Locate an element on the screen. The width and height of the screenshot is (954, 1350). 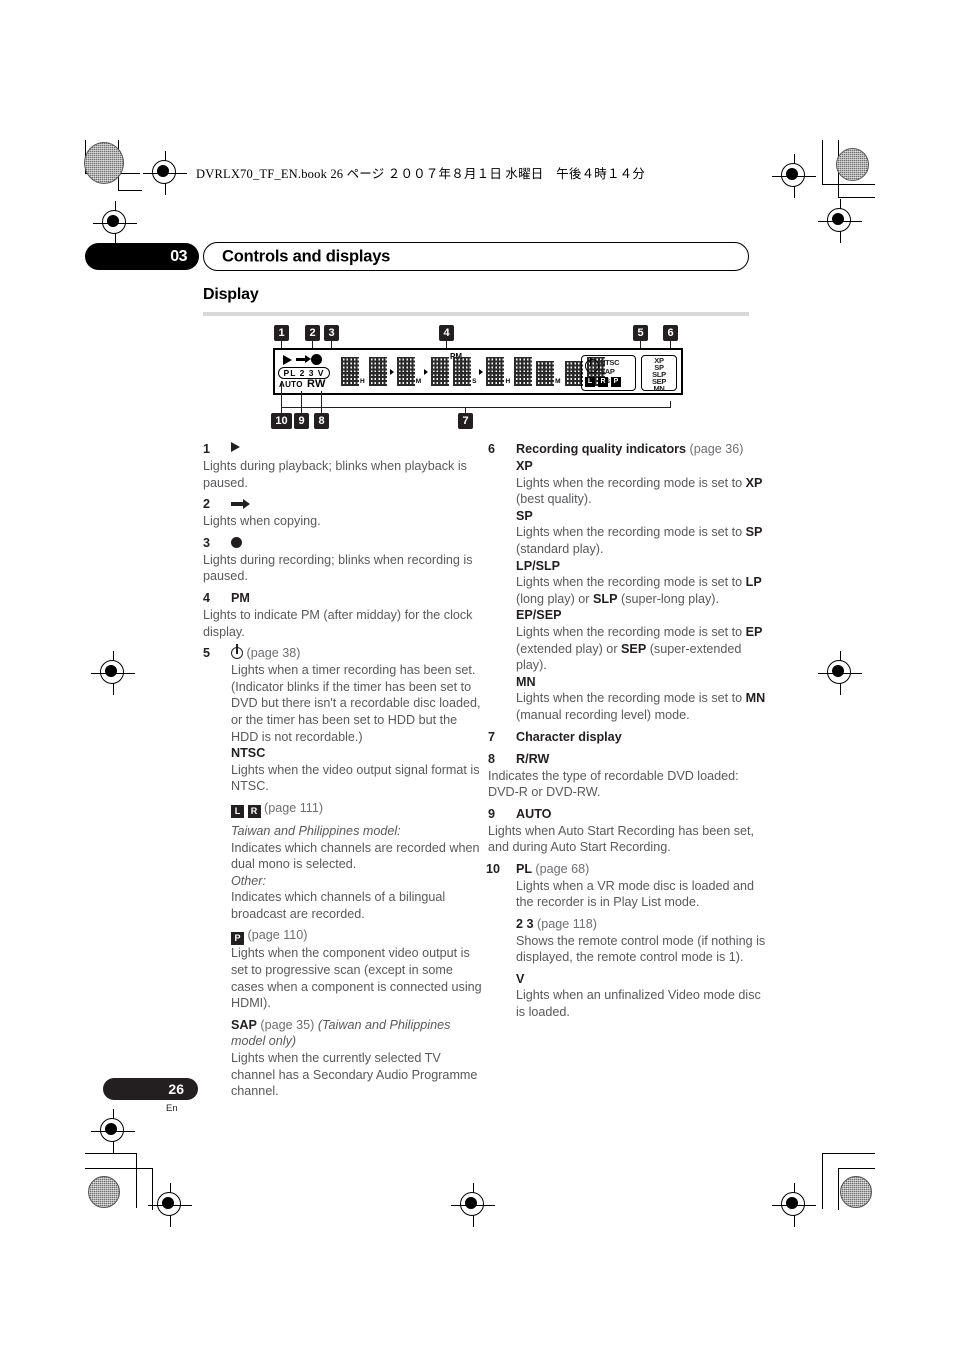
lr-icon-line: L R (page 111) is located at coordinates (344, 809).